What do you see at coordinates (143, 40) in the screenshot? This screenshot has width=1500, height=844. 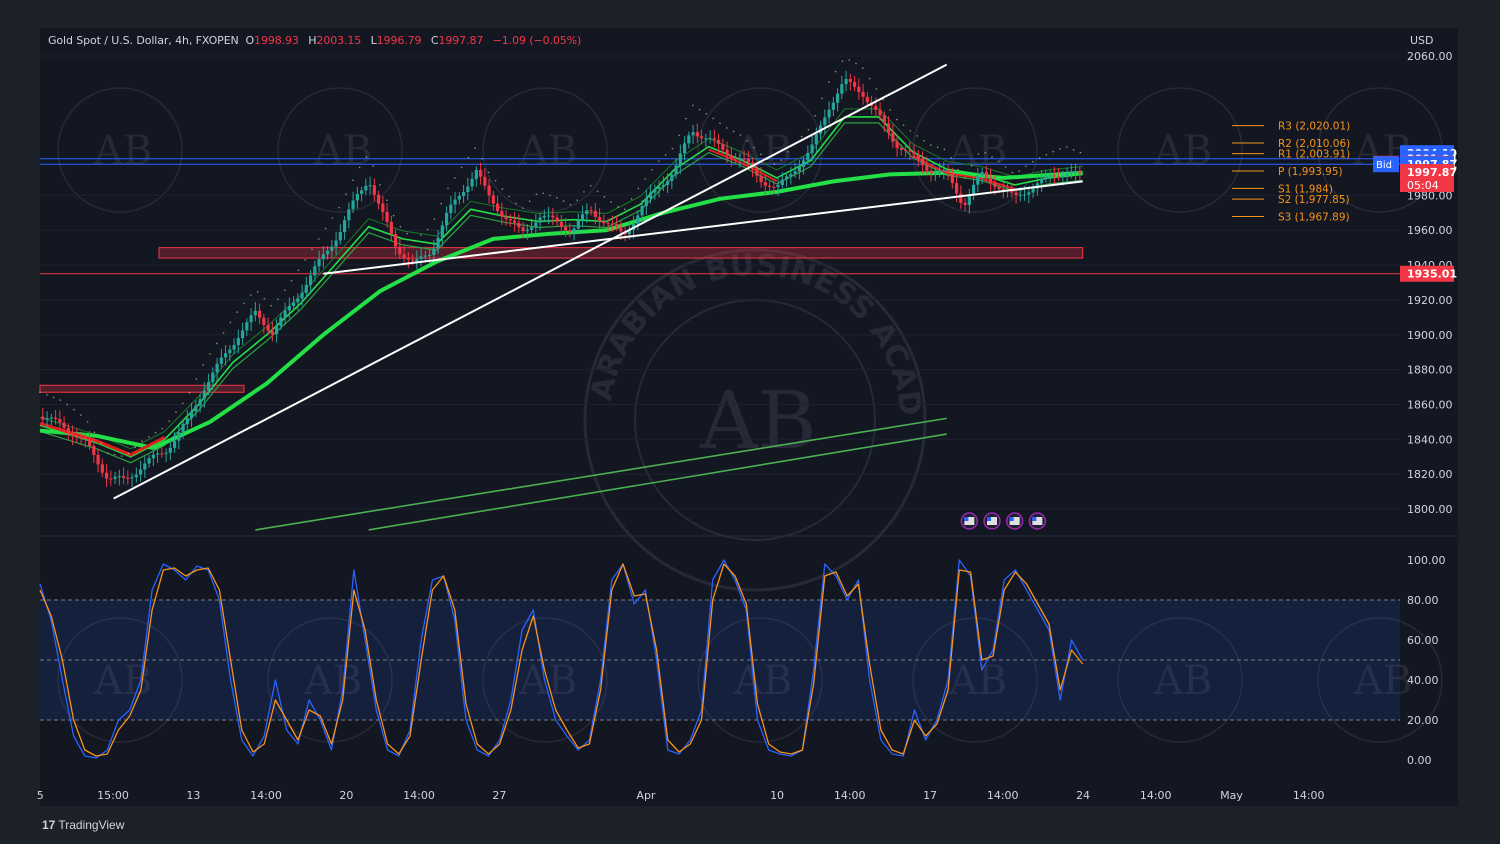 I see `symbol-title: Gold Spot / U.S. Dollar, 4h, FXOPEN` at bounding box center [143, 40].